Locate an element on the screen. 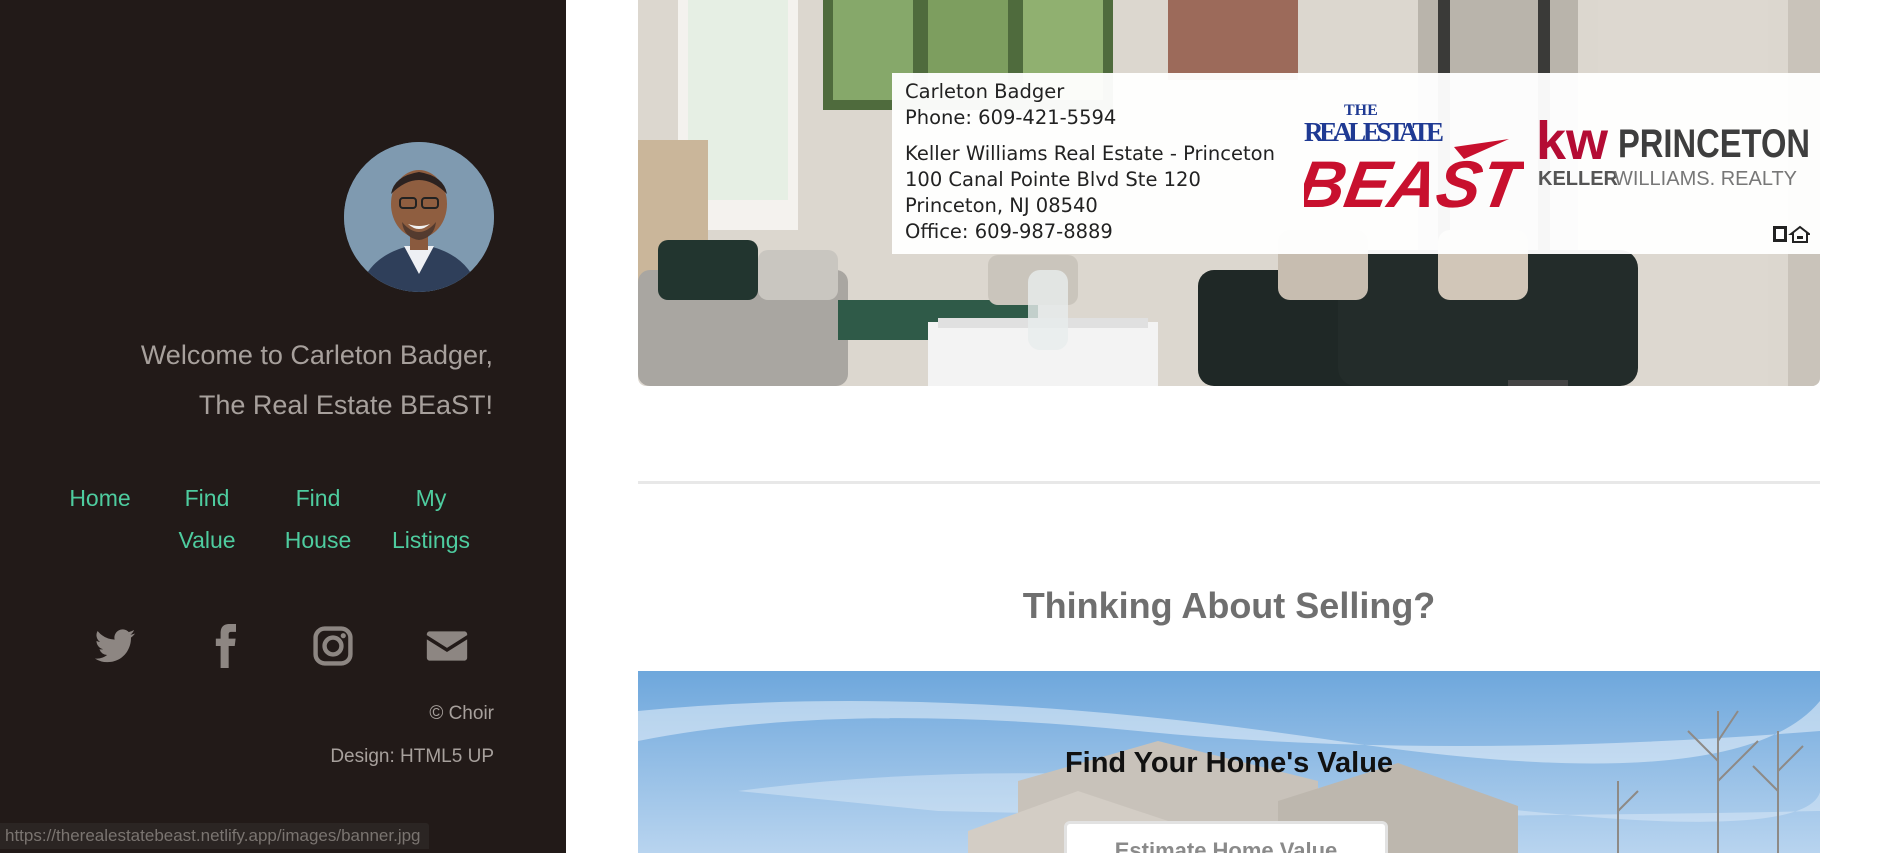 The width and height of the screenshot is (1888, 853). main-nav: Home Find Value Find House My Listings is located at coordinates (278, 522).